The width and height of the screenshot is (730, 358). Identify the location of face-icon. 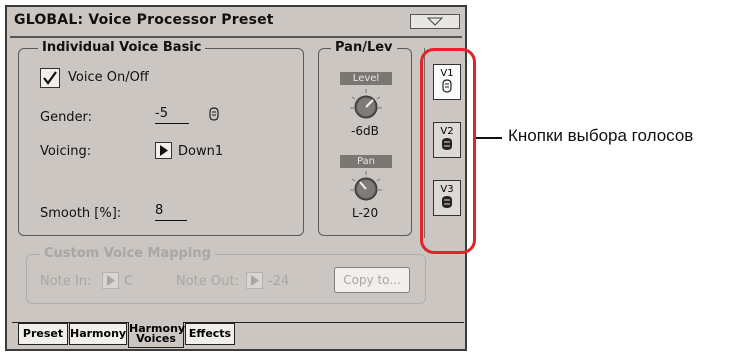
(214, 115).